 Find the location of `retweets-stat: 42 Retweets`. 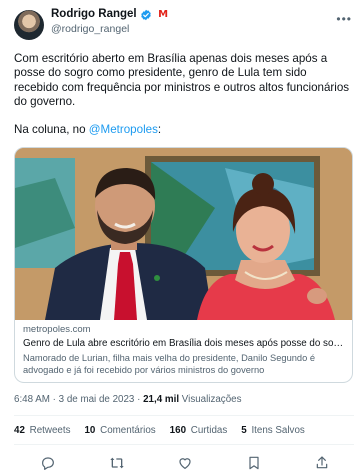

retweets-stat: 42 Retweets is located at coordinates (42, 430).